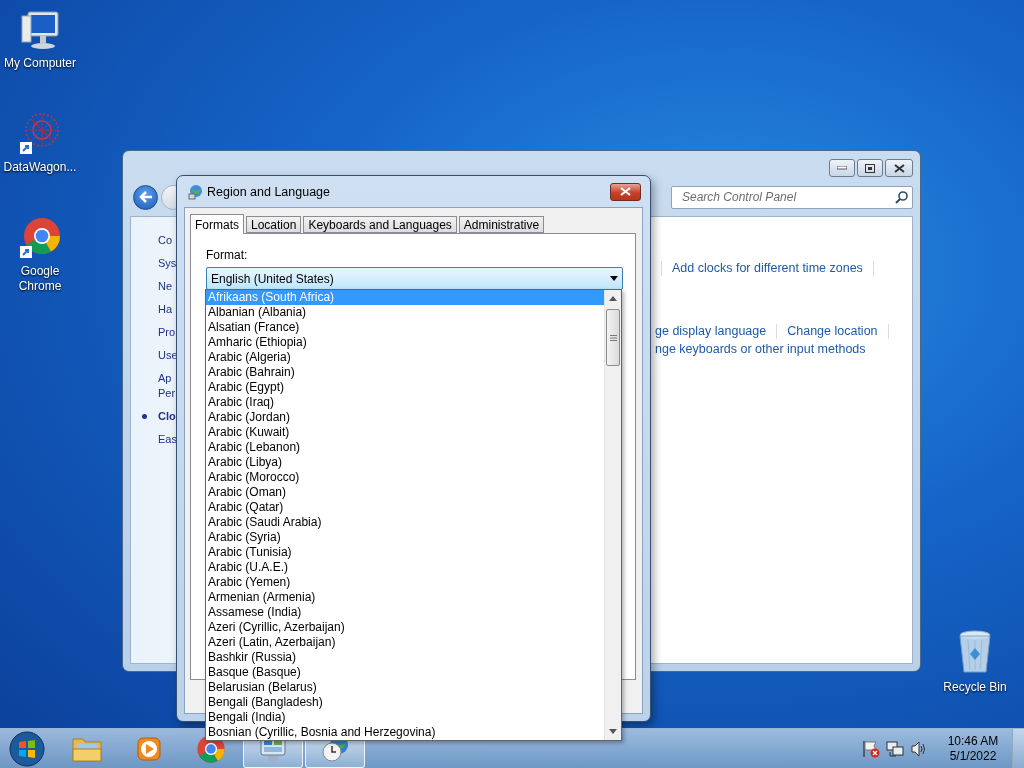 The image size is (1024, 768). What do you see at coordinates (195, 191) in the screenshot?
I see `globe-icon` at bounding box center [195, 191].